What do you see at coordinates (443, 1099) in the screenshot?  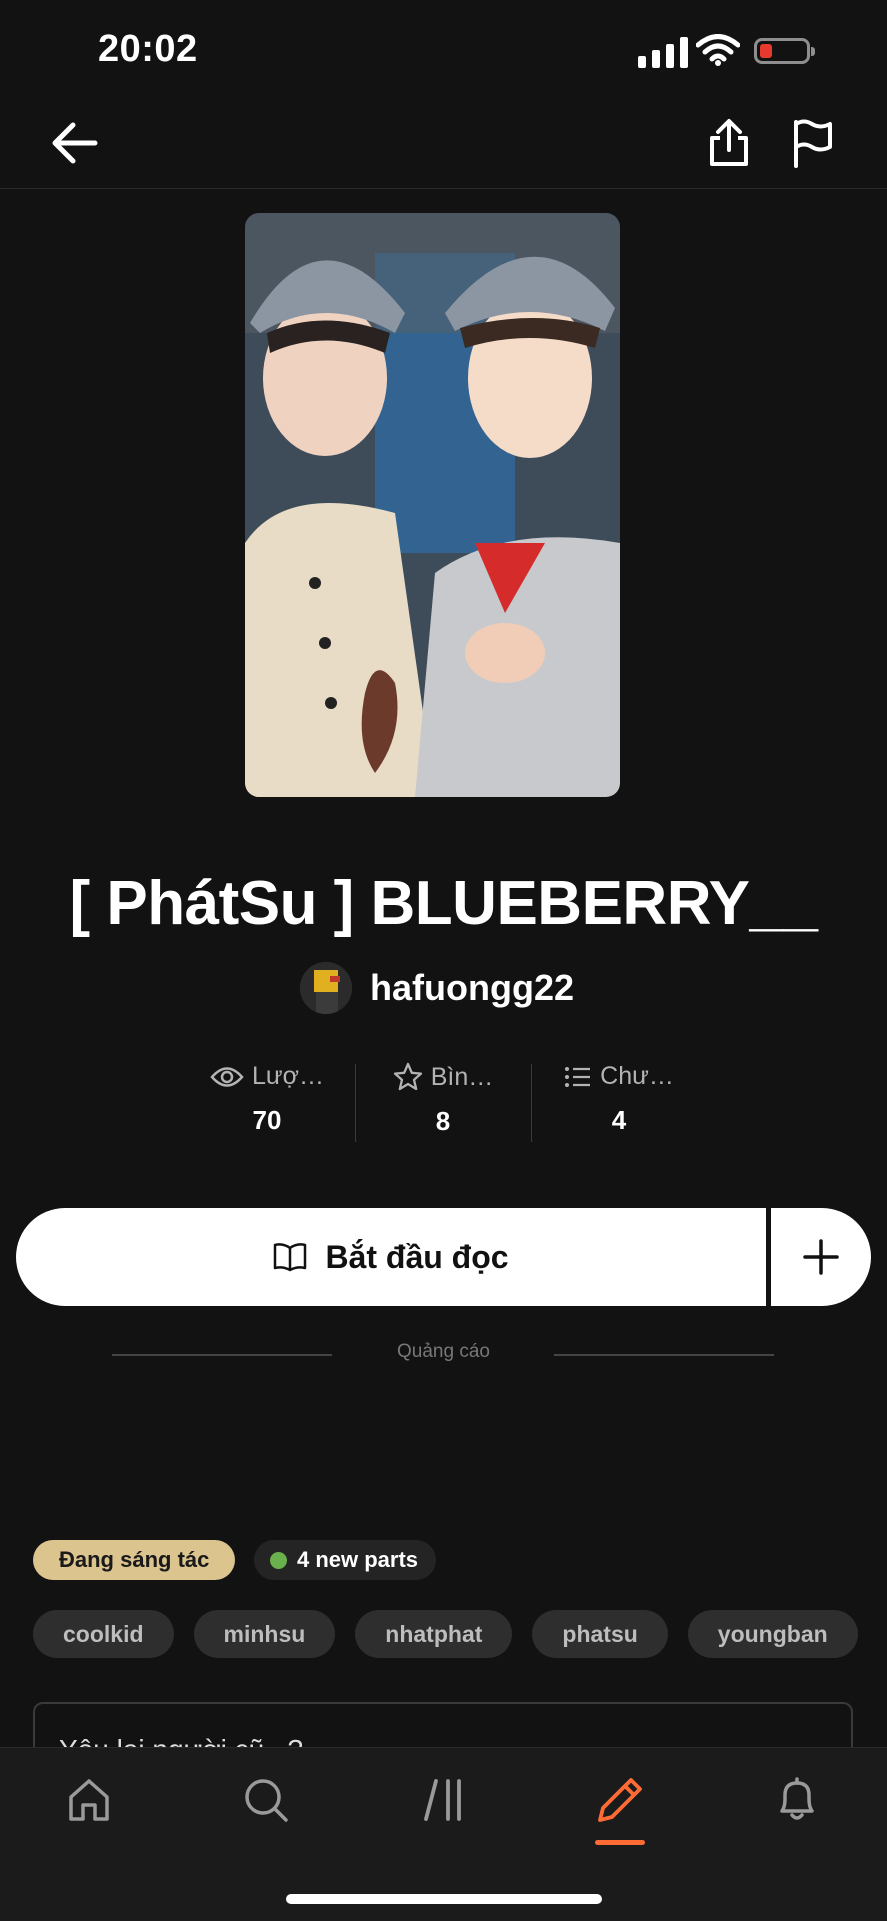 I see `stat-votes: Bìn… 8` at bounding box center [443, 1099].